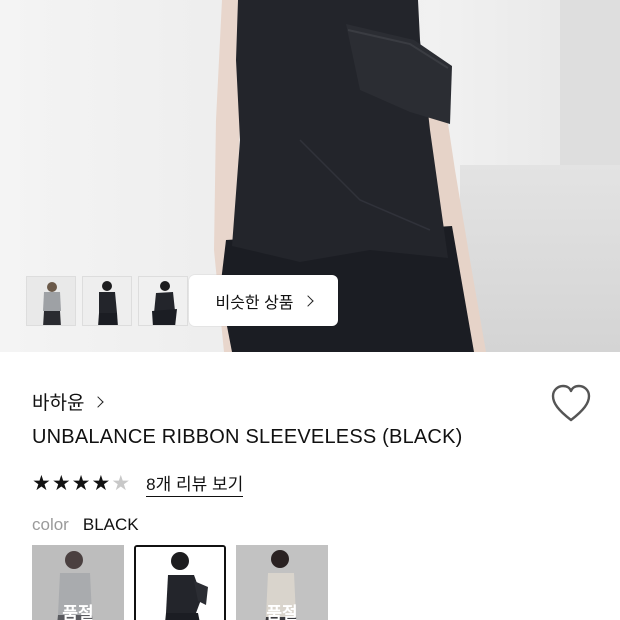 This screenshot has height=620, width=620. I want to click on similar-products-button: 비슷한 상품, so click(263, 300).